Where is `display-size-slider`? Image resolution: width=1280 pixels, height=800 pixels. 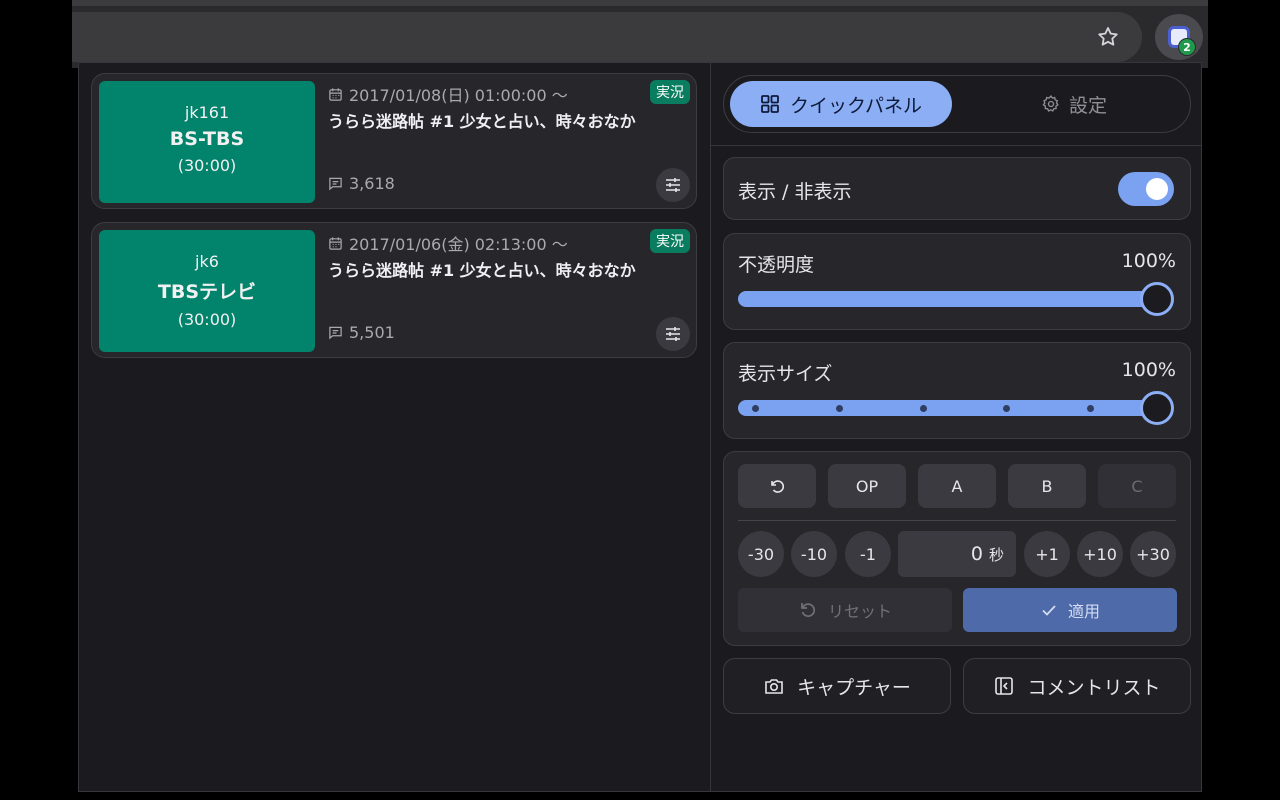
display-size-slider is located at coordinates (956, 408).